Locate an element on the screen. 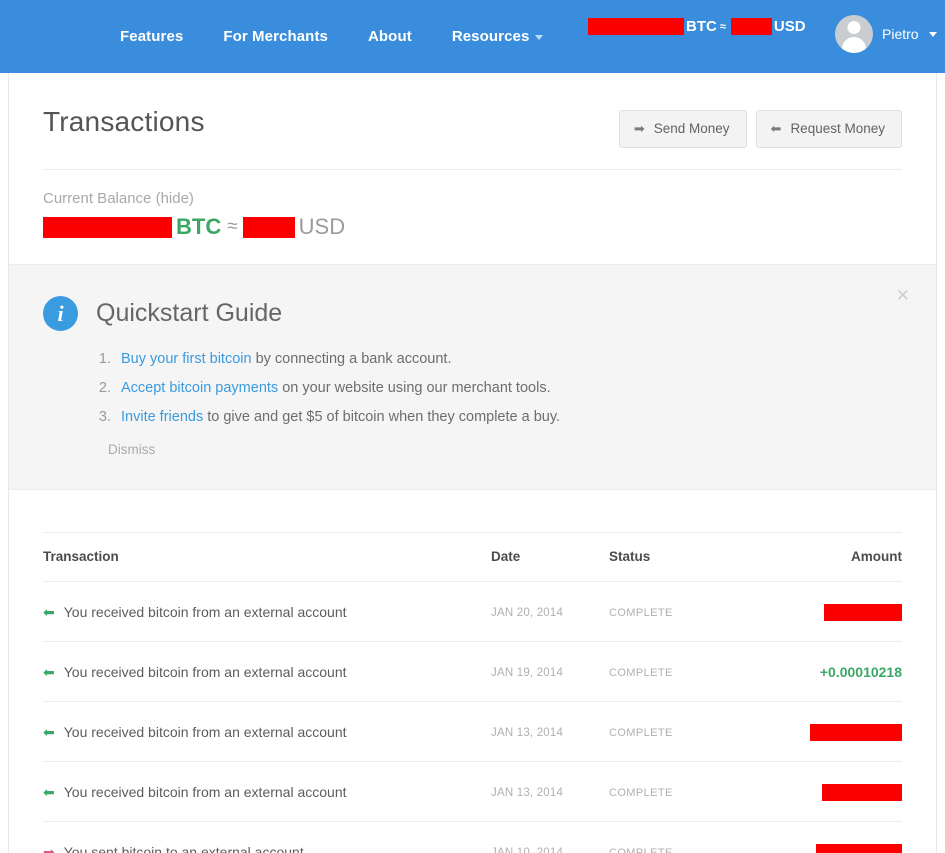 This screenshot has width=945, height=853. transaction-date: JAN 10, 2014 is located at coordinates (527, 850).